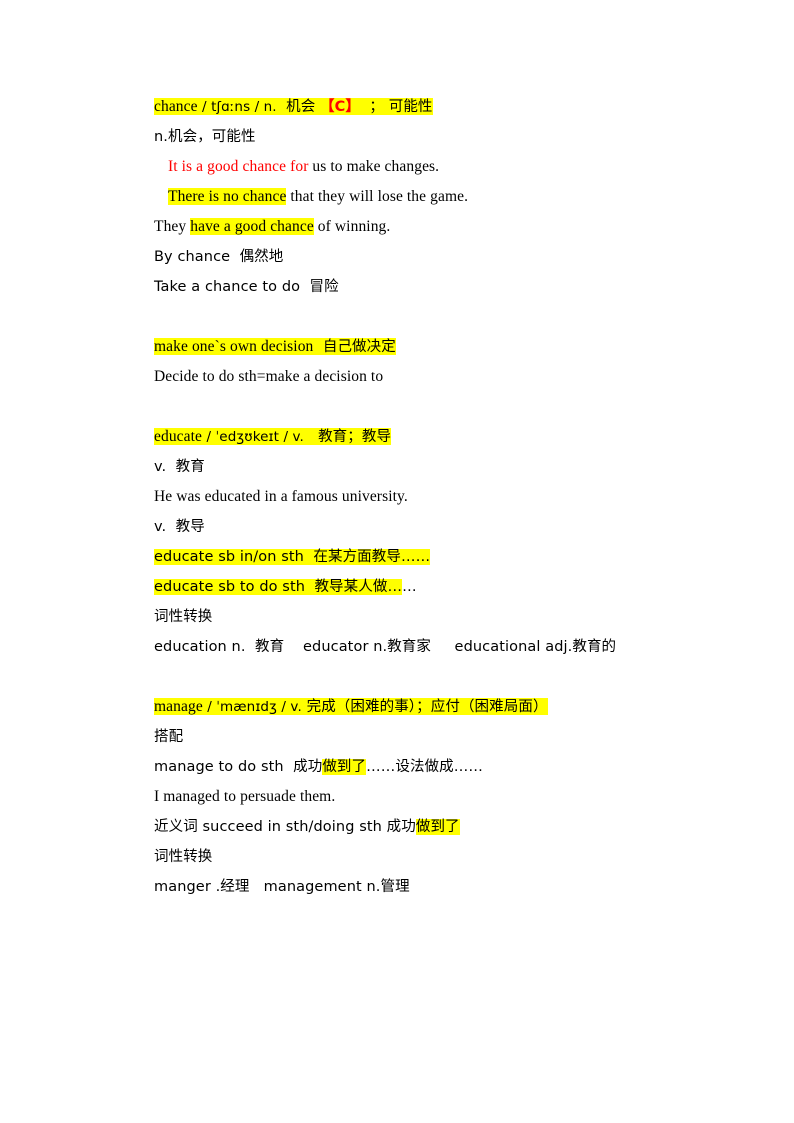 The image size is (794, 1123). I want to click on synonym-highlight: 做到了, so click(437, 827).